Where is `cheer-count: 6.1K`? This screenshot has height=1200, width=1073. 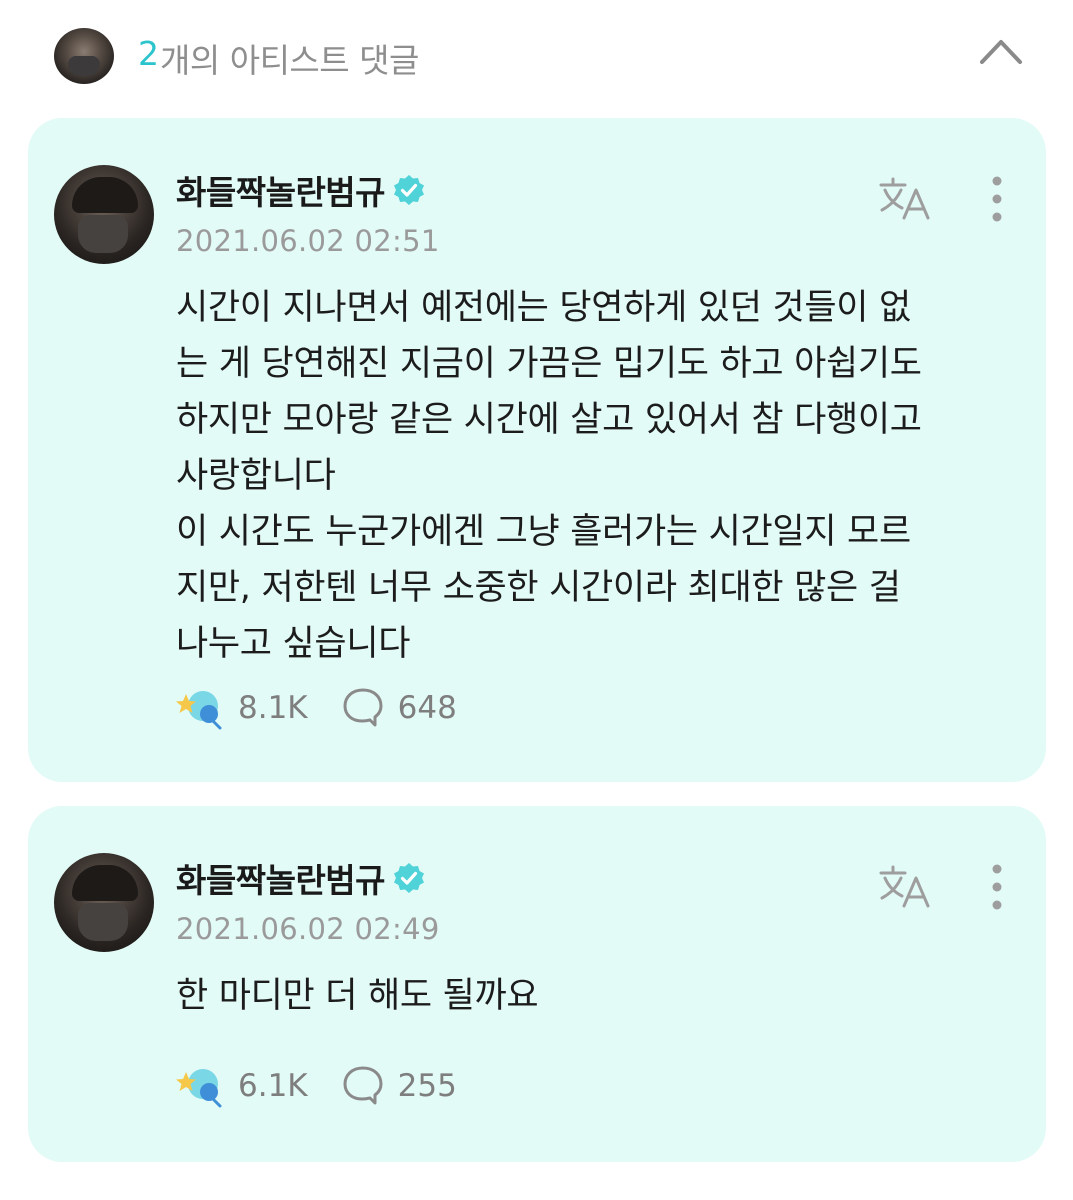
cheer-count: 6.1K is located at coordinates (273, 1086).